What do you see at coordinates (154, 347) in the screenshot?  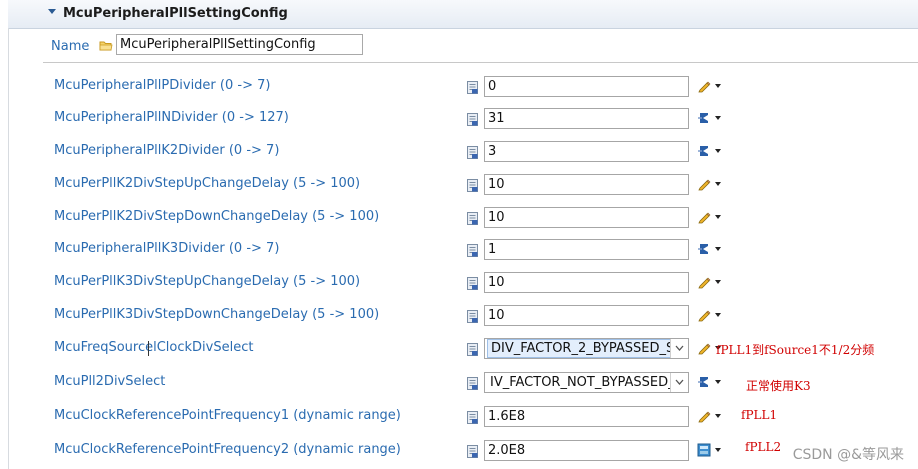 I see `param-label: McuFreqSourcelClockDivSelect` at bounding box center [154, 347].